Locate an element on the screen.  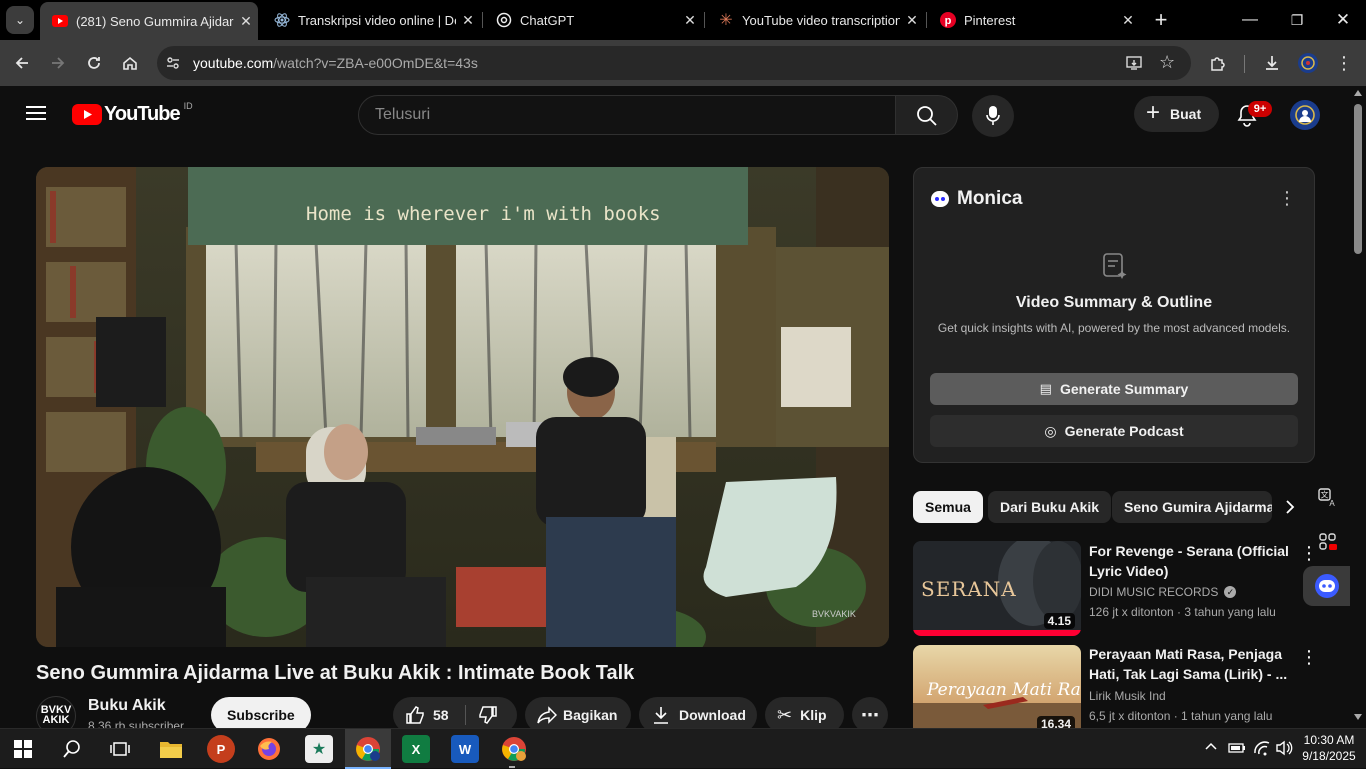
minimize-icon: — is located at coordinates (1250, 20).